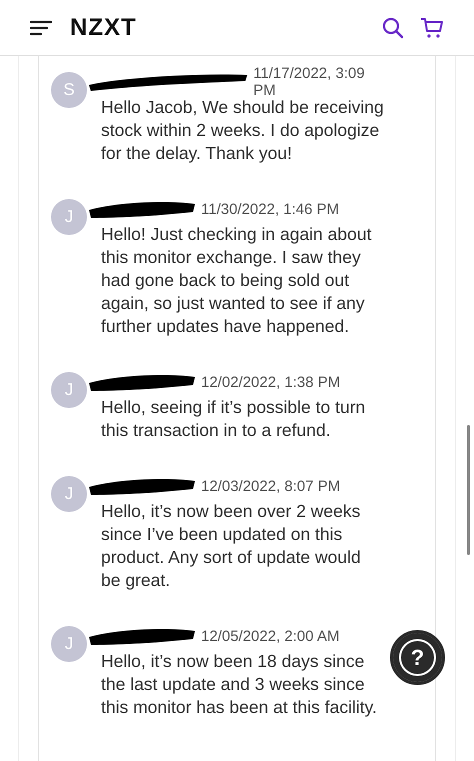 Image resolution: width=474 pixels, height=761 pixels. I want to click on timestamp: 12/05/2022, 2:00 AM, so click(270, 636).